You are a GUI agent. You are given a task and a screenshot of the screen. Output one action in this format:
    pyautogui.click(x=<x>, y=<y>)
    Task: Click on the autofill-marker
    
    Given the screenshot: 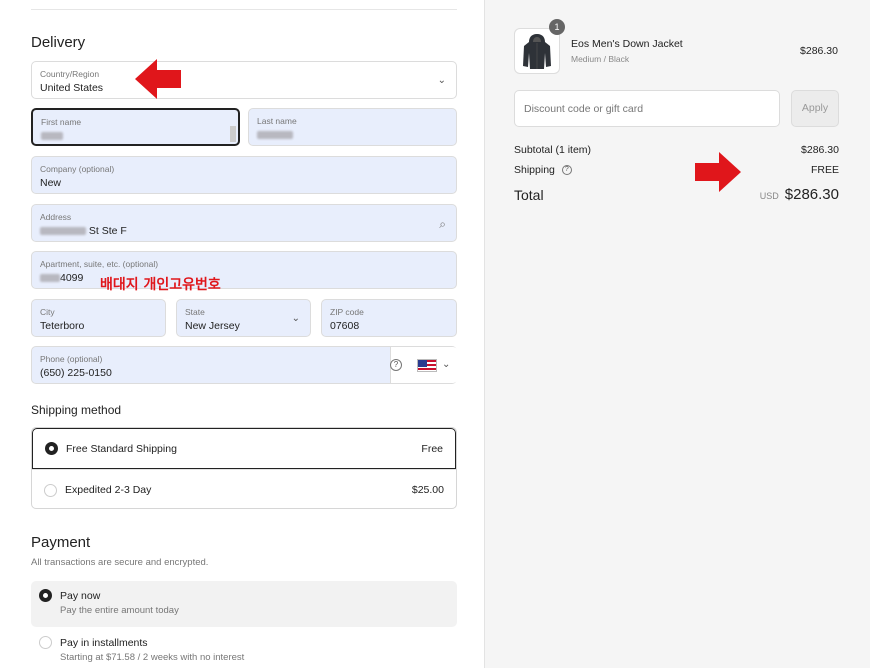 What is the action you would take?
    pyautogui.click(x=233, y=134)
    